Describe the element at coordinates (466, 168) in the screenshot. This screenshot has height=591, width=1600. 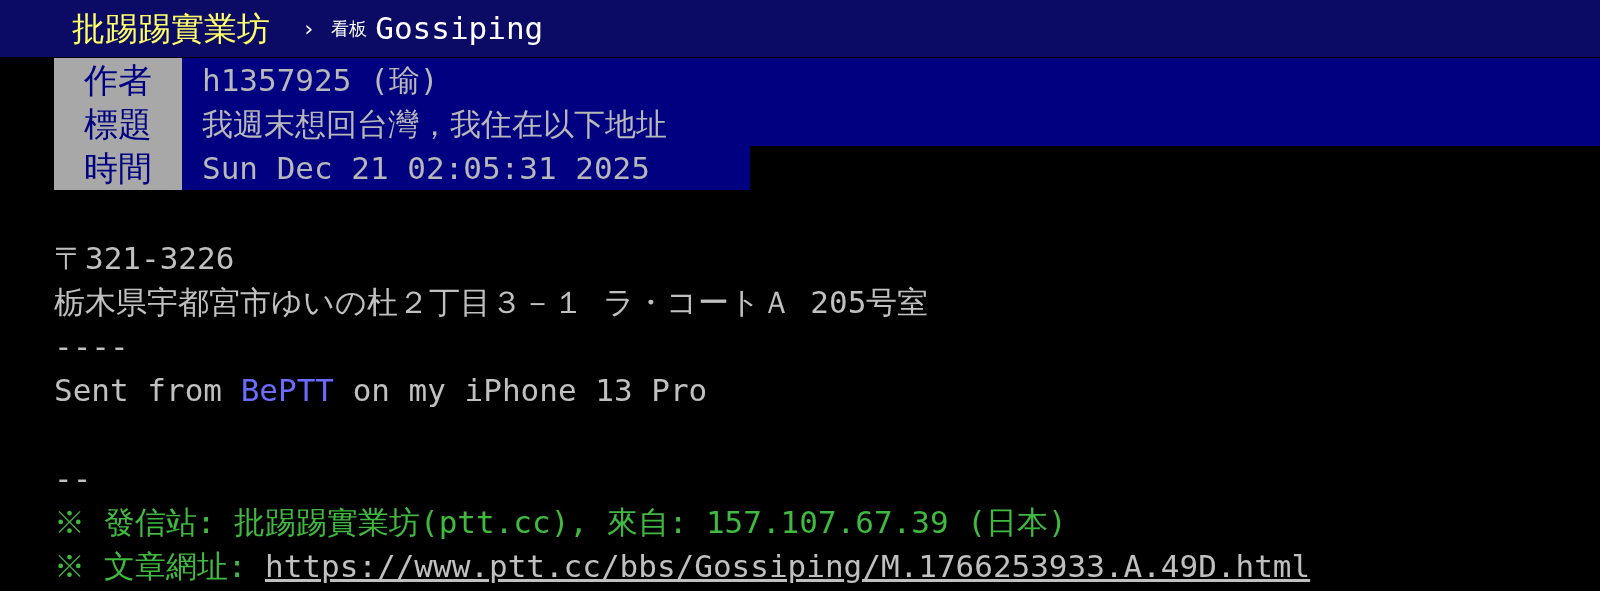
I see `meta-value: Sun Dec 21 02:05:31 2025` at that location.